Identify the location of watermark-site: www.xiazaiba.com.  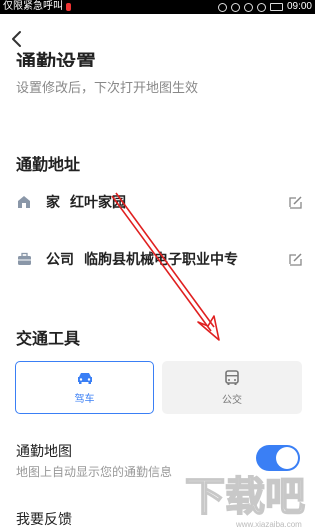
(269, 524).